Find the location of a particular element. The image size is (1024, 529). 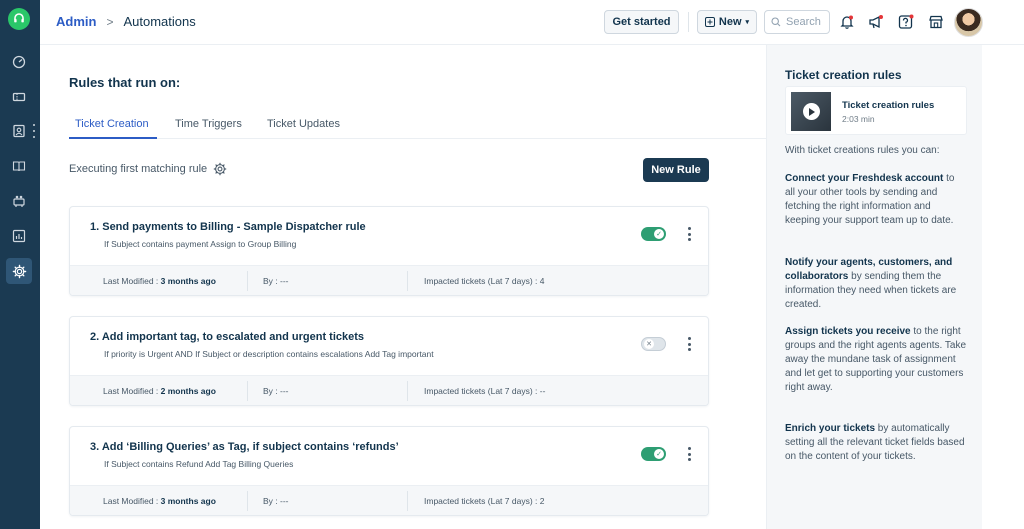

tab-ticket-updates: Ticket Updates is located at coordinates (303, 124).